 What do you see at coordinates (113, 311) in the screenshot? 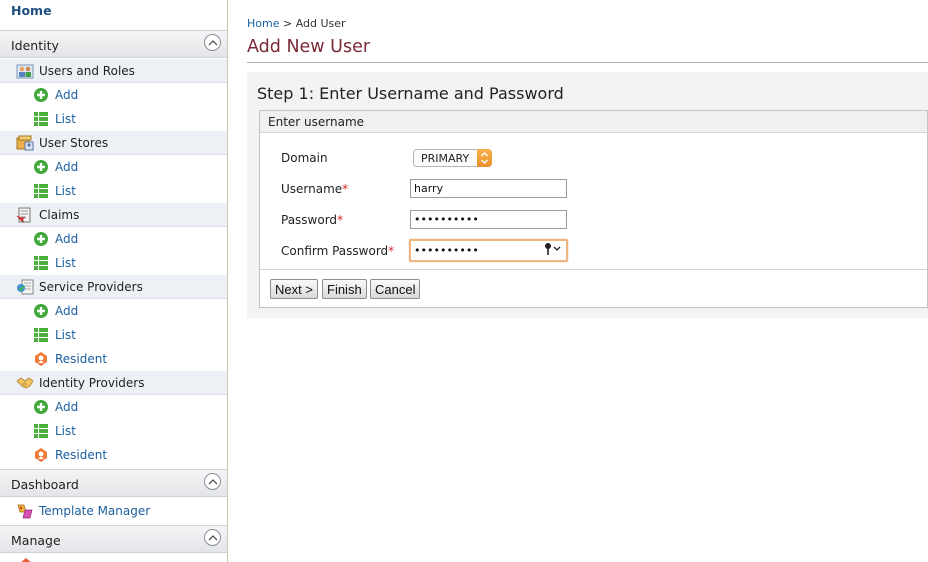
I see `service-providers-add-link: Add` at bounding box center [113, 311].